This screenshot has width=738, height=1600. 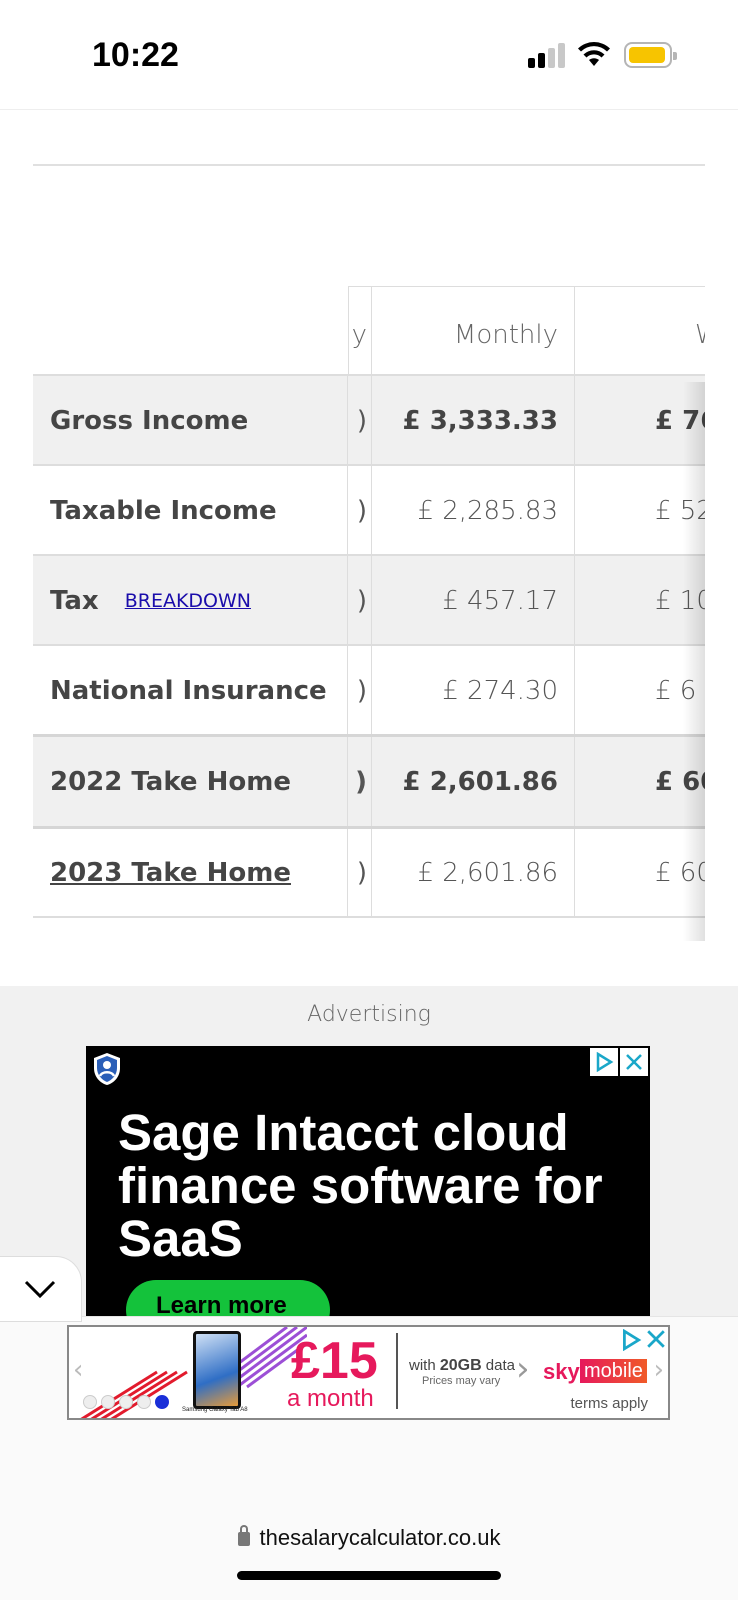 What do you see at coordinates (613, 1371) in the screenshot?
I see `mobile-badge: mobile` at bounding box center [613, 1371].